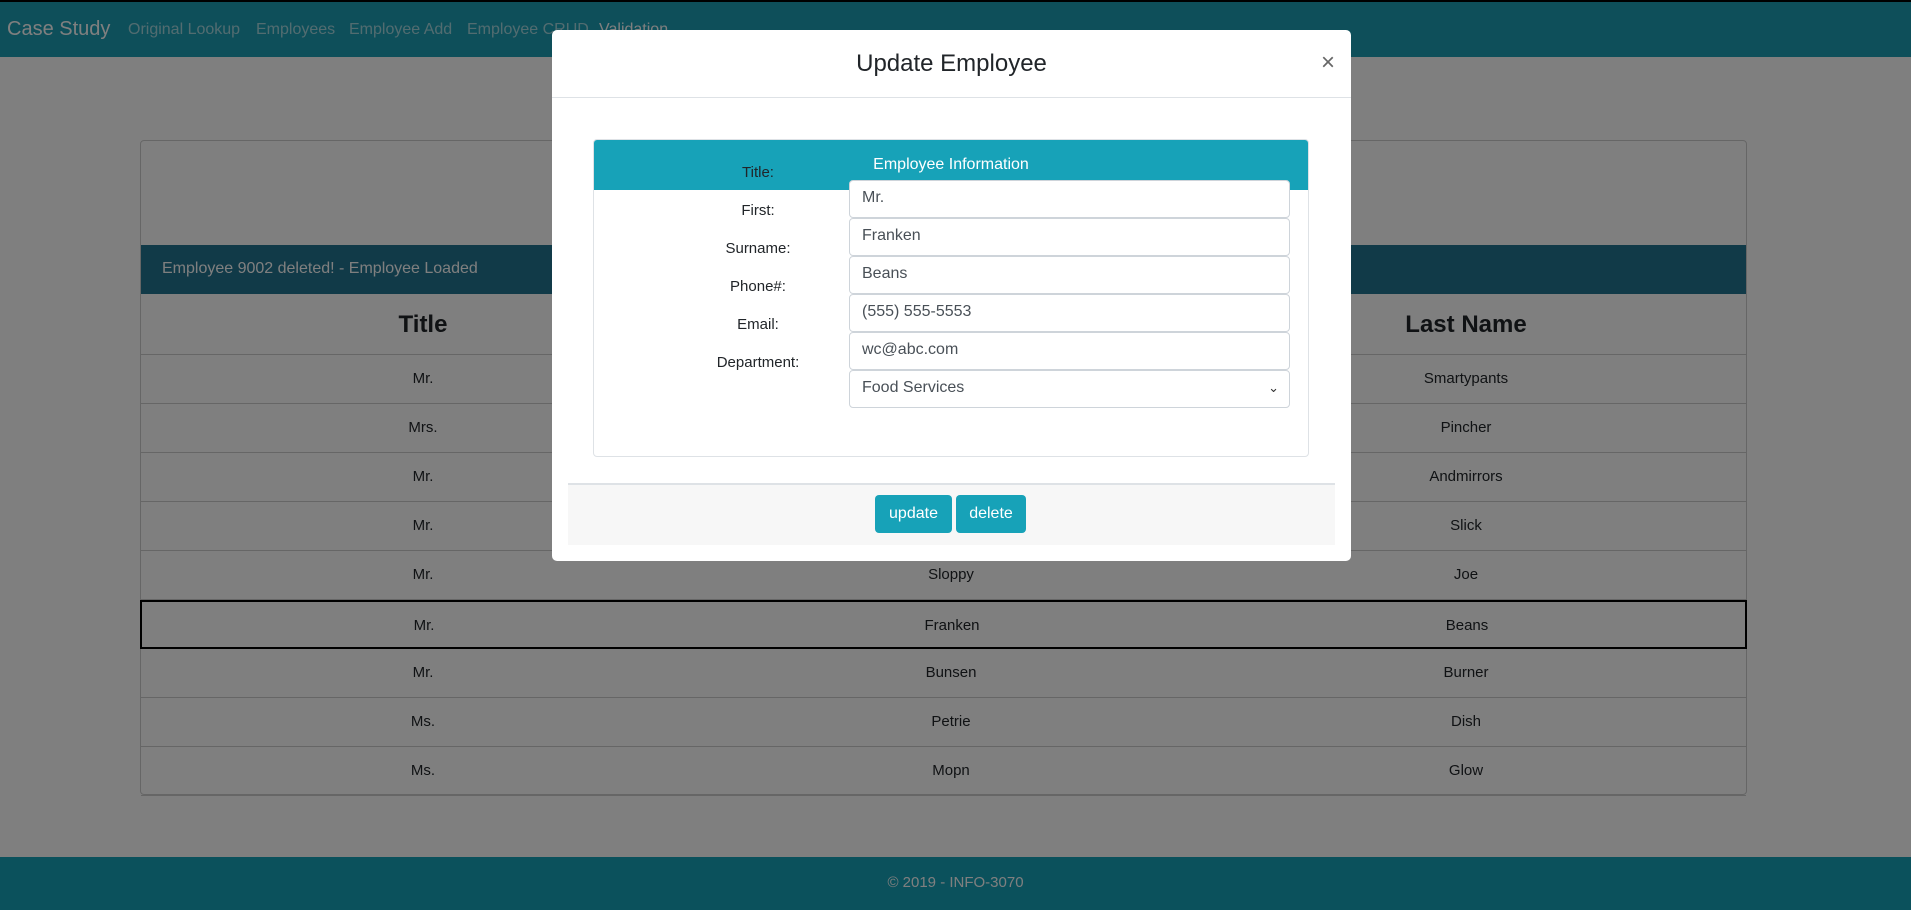  Describe the element at coordinates (885, 273) in the screenshot. I see `field-value: Beans` at that location.